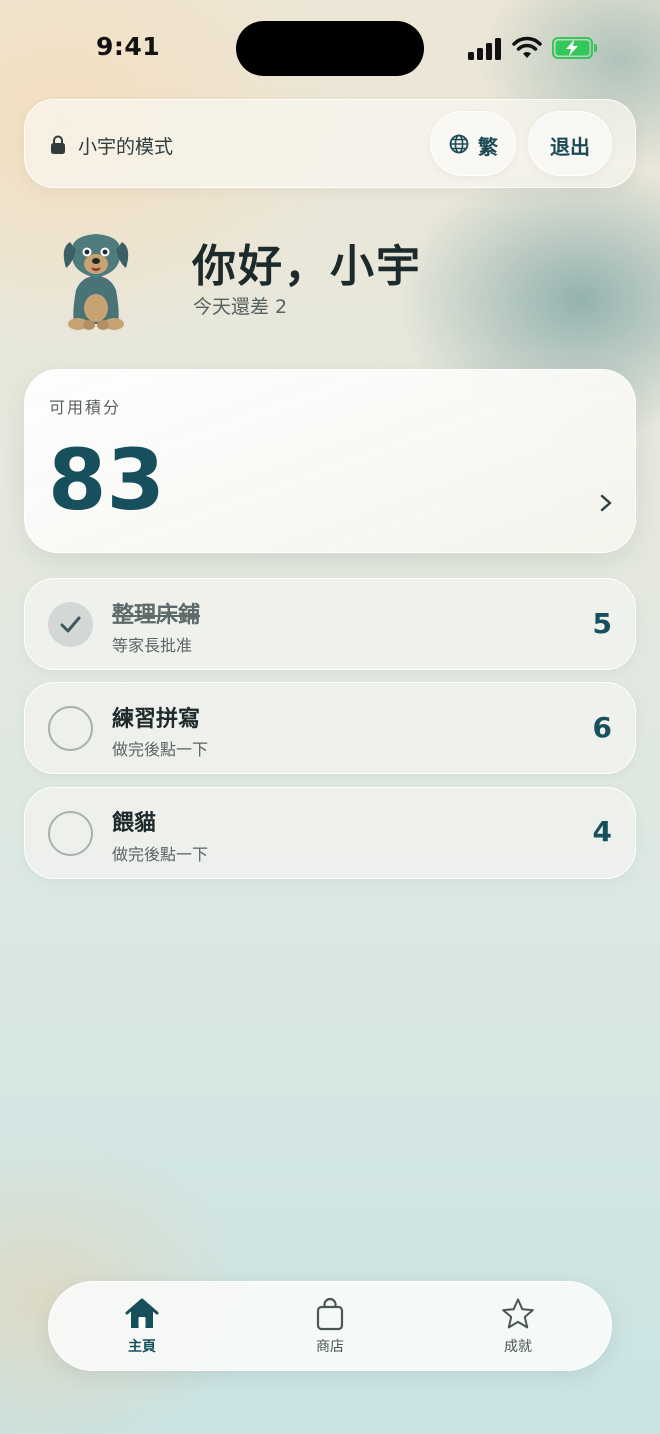 This screenshot has width=660, height=1434. Describe the element at coordinates (330, 1314) in the screenshot. I see `shopping-bag-icon` at that location.